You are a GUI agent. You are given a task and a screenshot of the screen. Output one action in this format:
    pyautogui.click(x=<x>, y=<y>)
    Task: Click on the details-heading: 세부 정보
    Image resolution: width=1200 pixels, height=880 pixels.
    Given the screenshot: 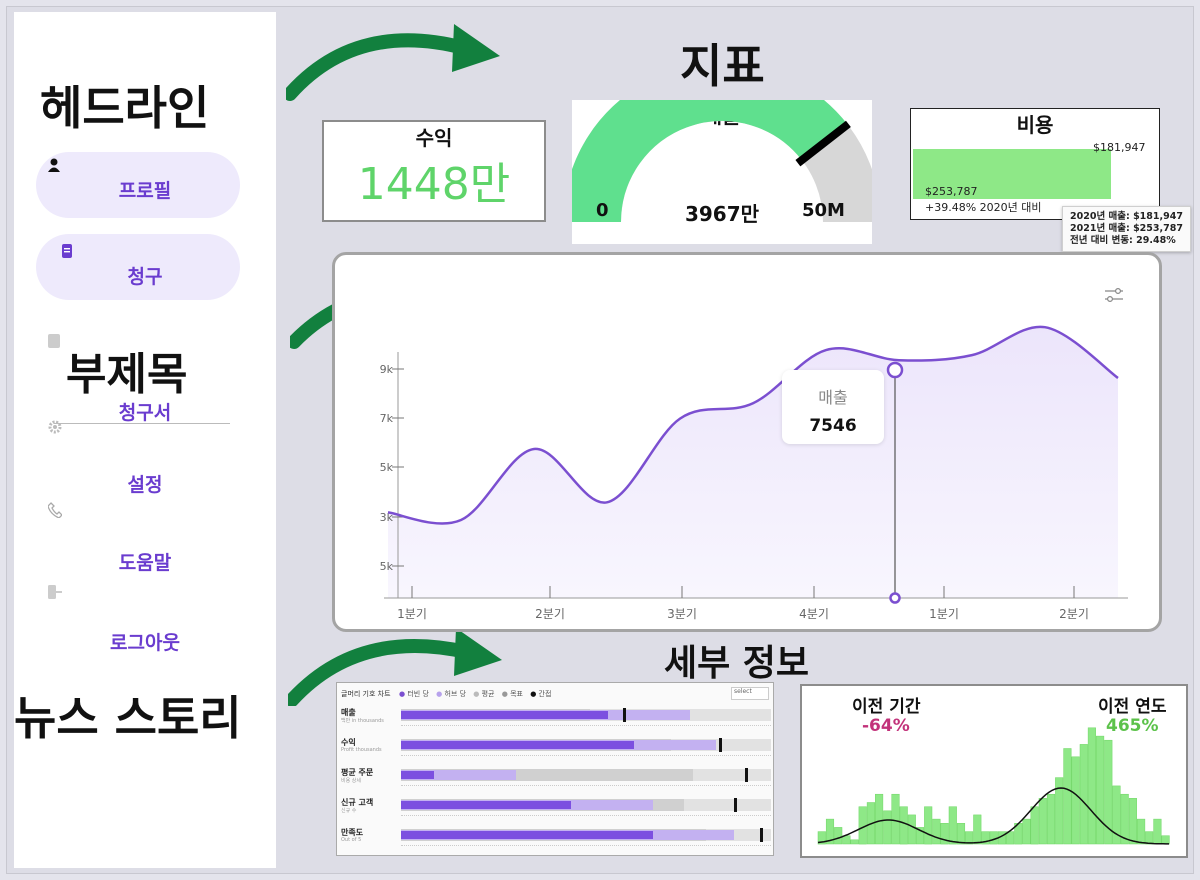 What is the action you would take?
    pyautogui.click(x=737, y=663)
    